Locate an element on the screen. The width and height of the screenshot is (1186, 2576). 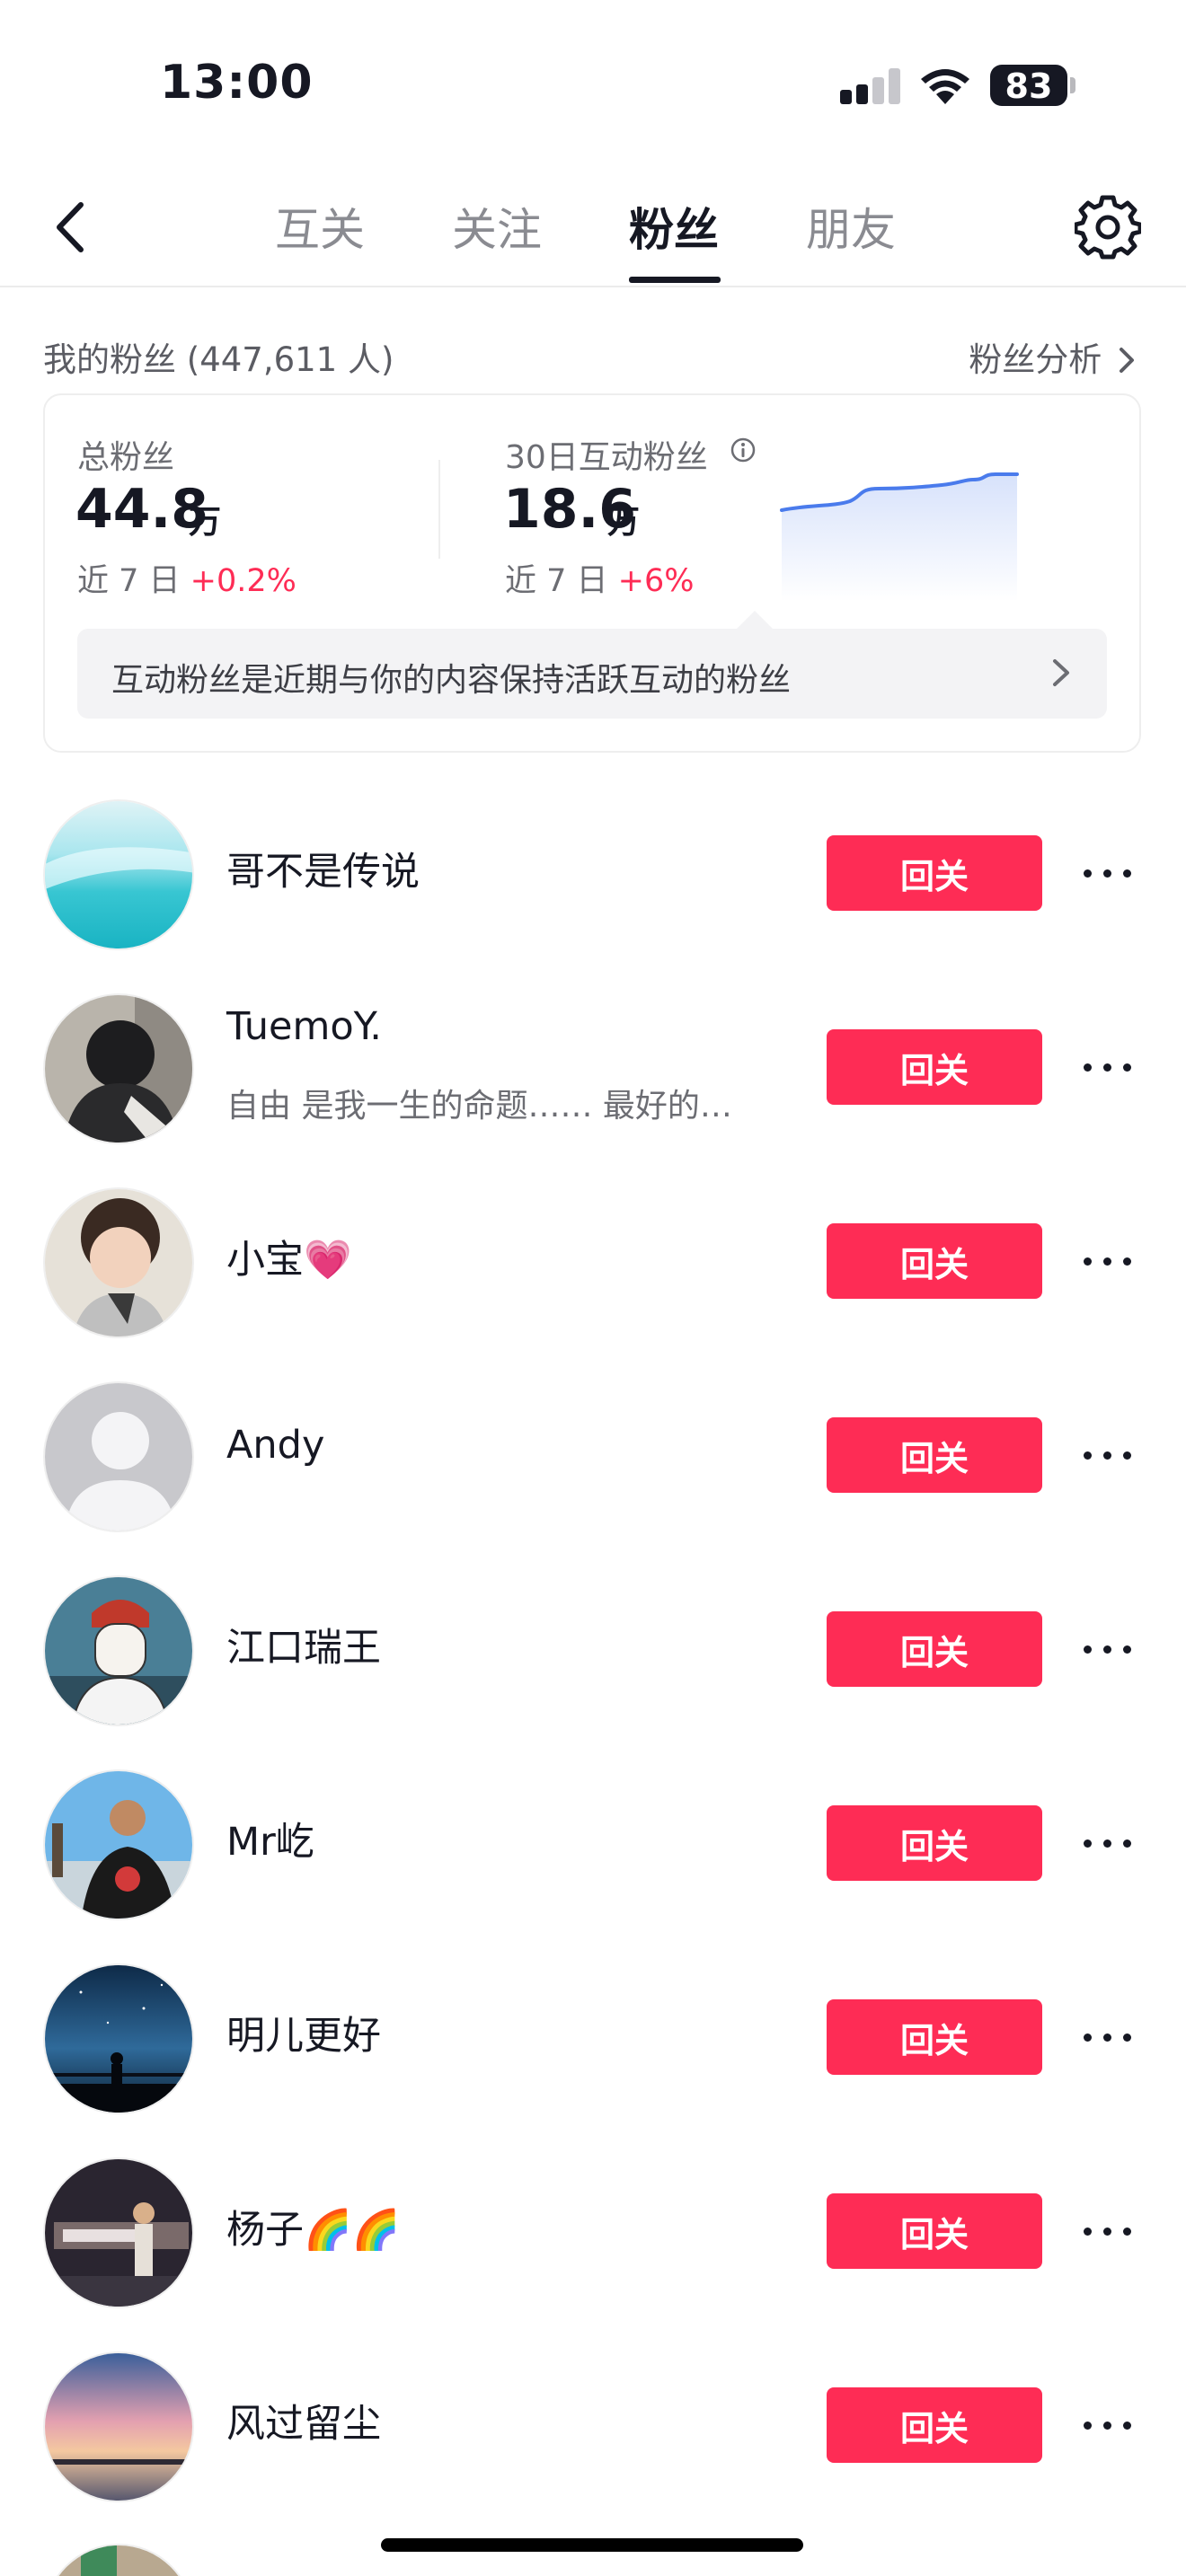
settings-gear-icon is located at coordinates (1108, 227).